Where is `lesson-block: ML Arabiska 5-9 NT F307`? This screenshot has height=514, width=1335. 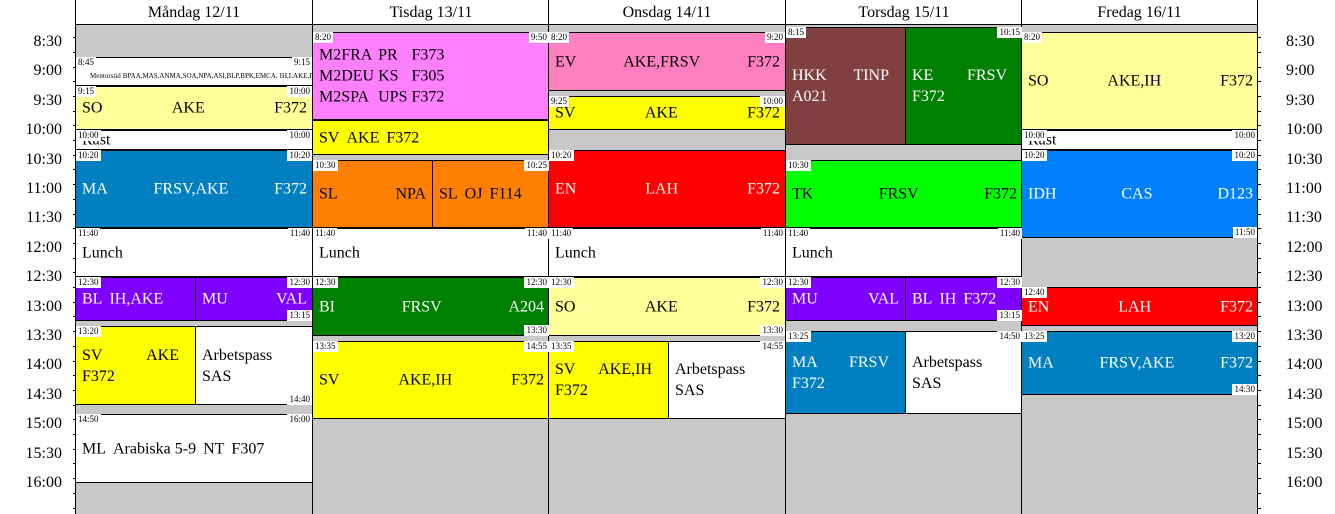 lesson-block: ML Arabiska 5-9 NT F307 is located at coordinates (194, 448).